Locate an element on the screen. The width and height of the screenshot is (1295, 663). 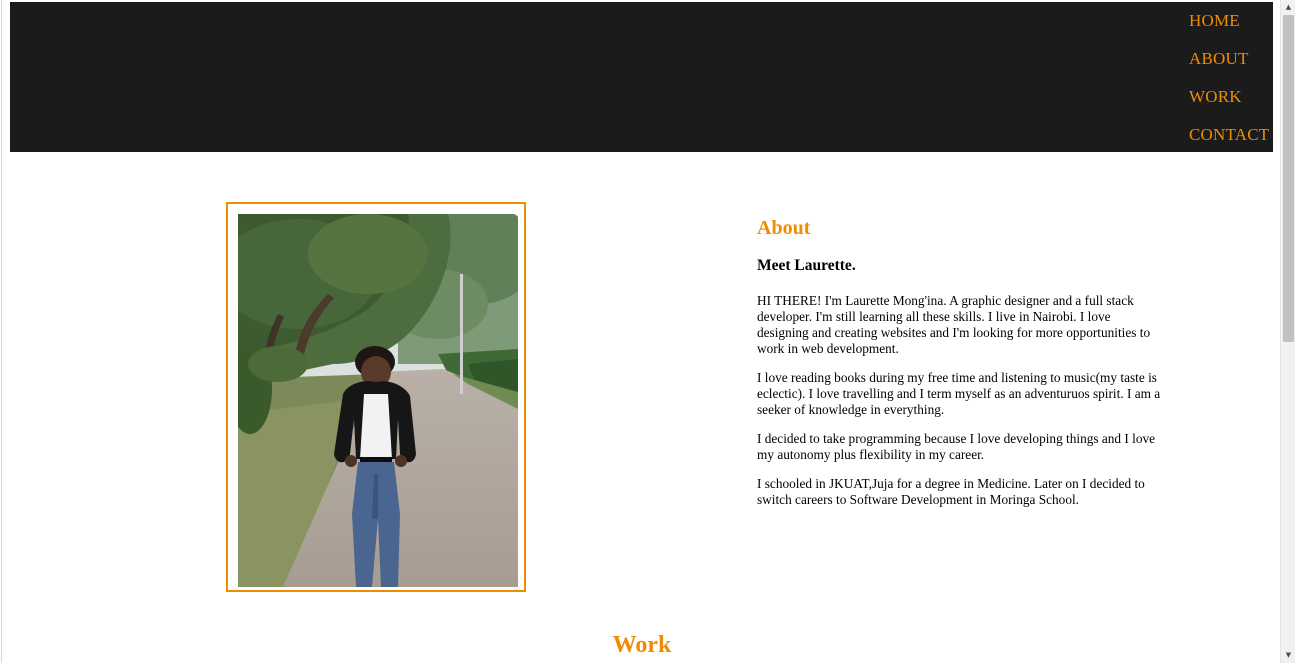
profile-photo is located at coordinates (378, 400).